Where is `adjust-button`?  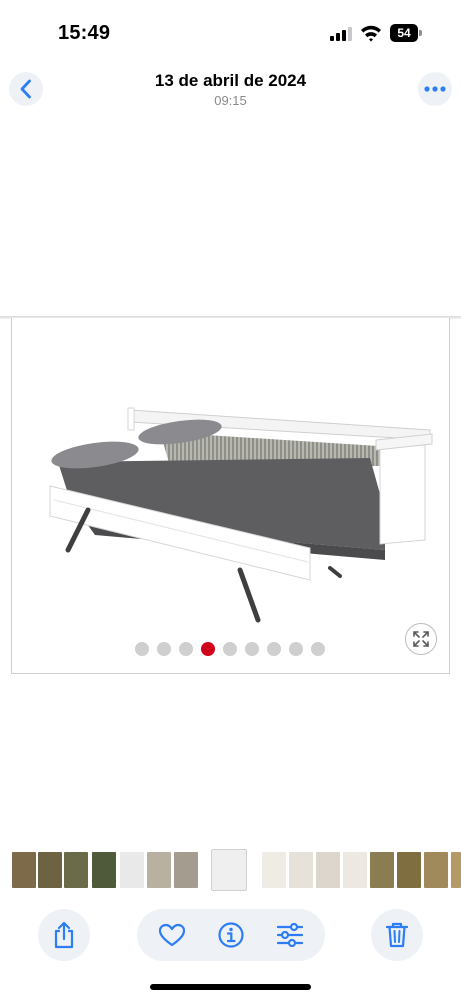 adjust-button is located at coordinates (290, 935).